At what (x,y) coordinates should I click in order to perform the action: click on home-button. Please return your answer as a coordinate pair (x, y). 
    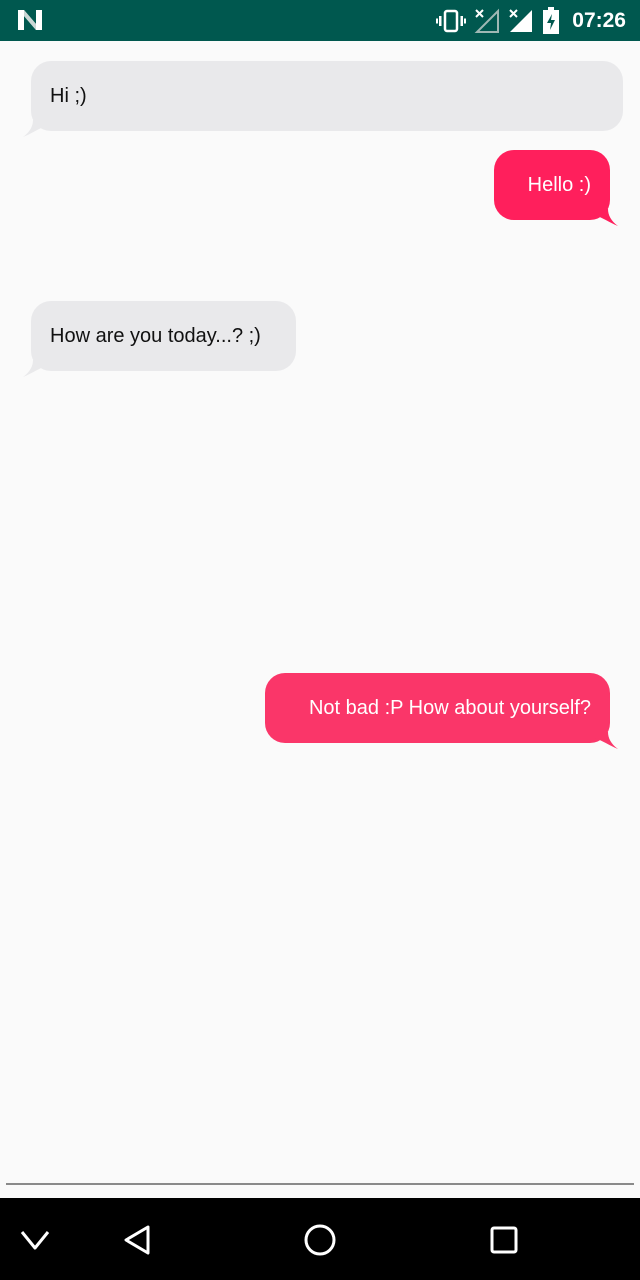
    Looking at the image, I should click on (320, 1240).